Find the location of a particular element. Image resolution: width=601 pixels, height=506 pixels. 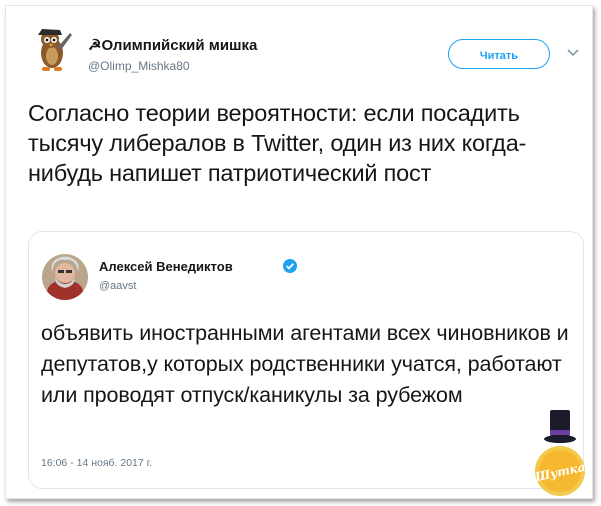

tweet-timestamp: 16:06 - 14 нояб. 2017 г. is located at coordinates (96, 463).